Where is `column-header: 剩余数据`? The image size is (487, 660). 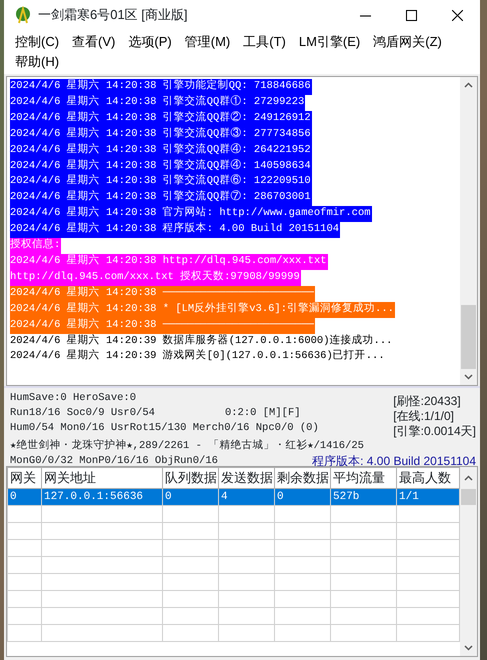
column-header: 剩余数据 is located at coordinates (302, 478).